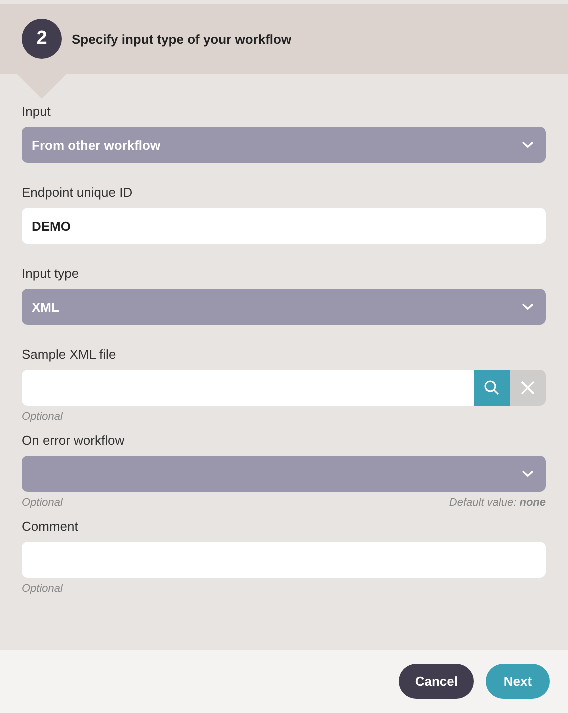 The image size is (568, 713). I want to click on search-icon, so click(492, 388).